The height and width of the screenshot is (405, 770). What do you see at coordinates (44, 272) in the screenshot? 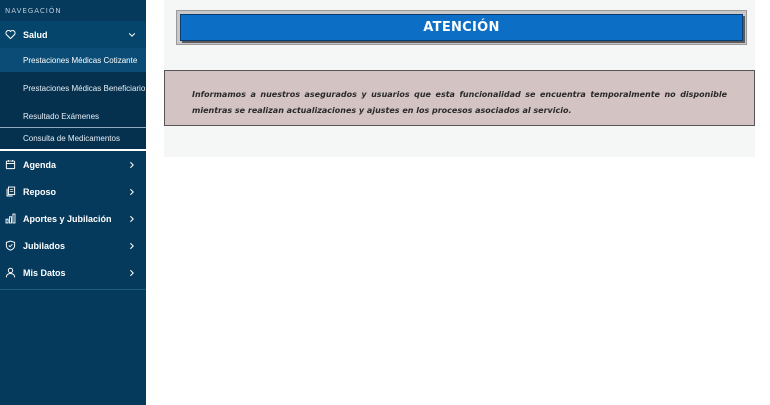
I see `sidebar-item-label: Mis Datos` at bounding box center [44, 272].